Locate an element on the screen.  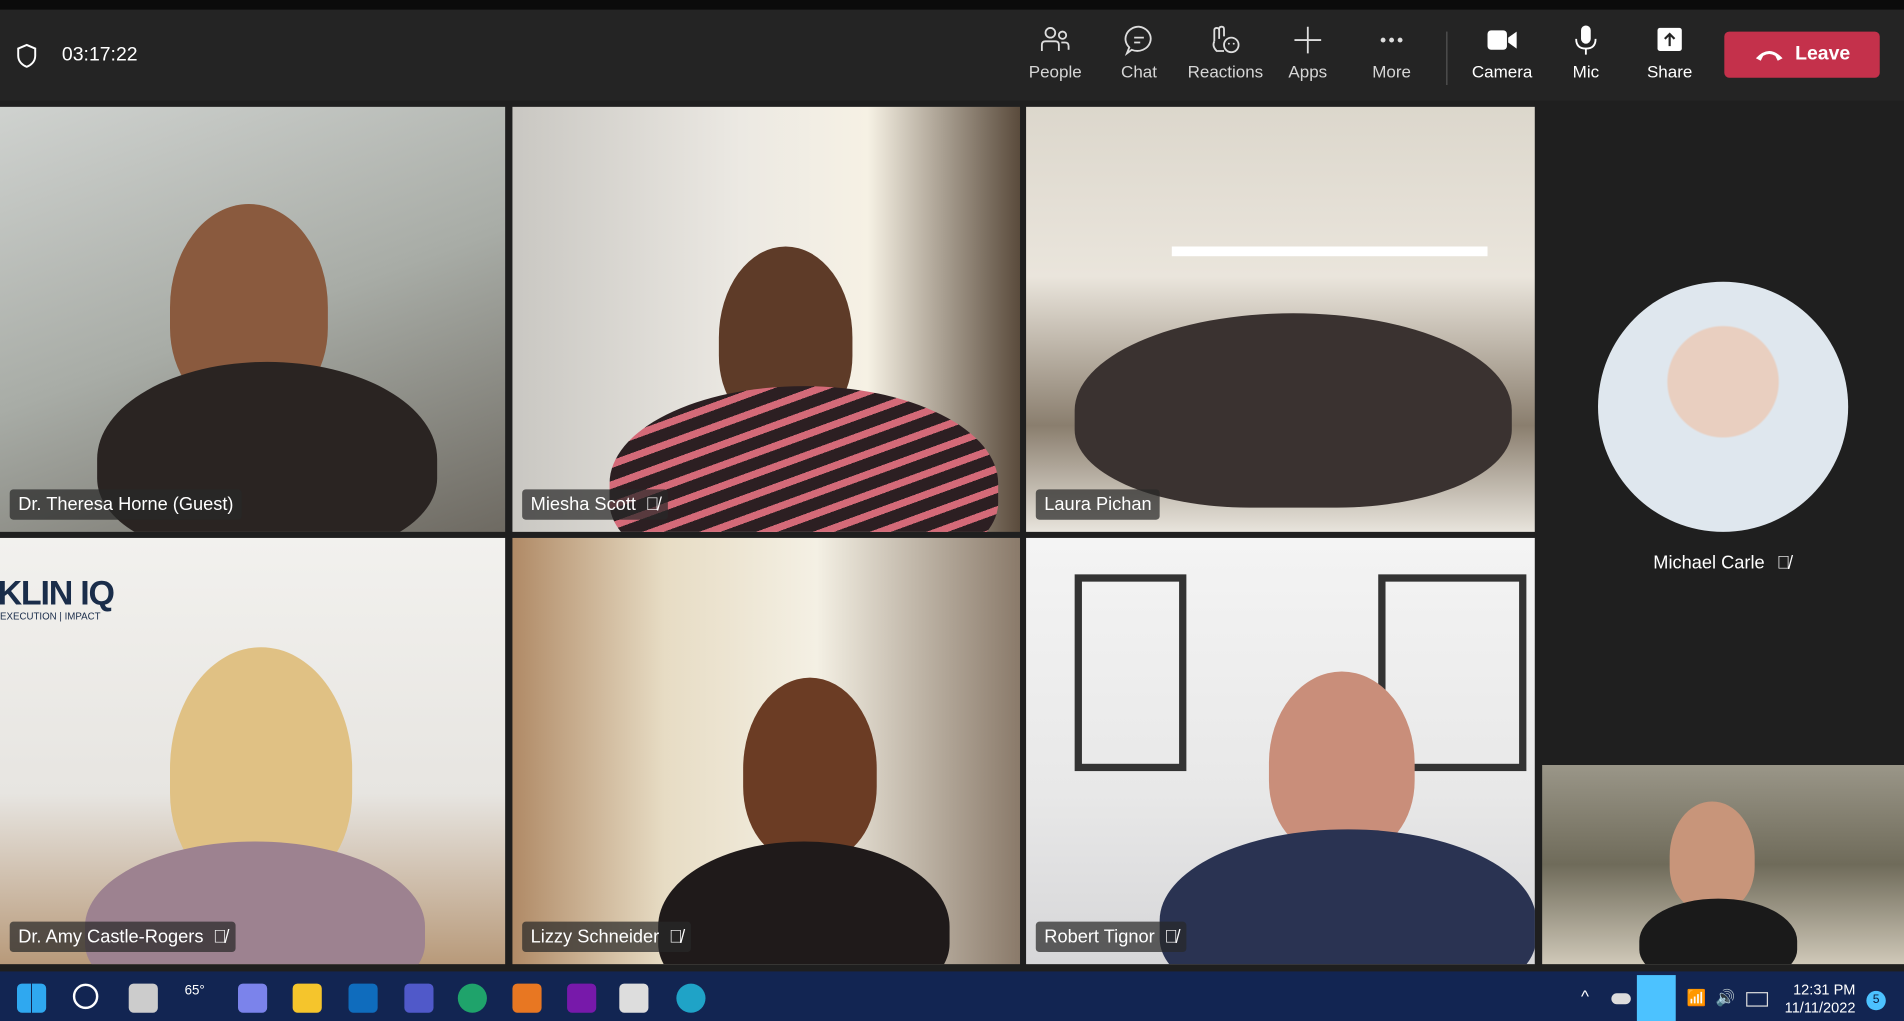
mic-label: Mic is located at coordinates (1586, 71).